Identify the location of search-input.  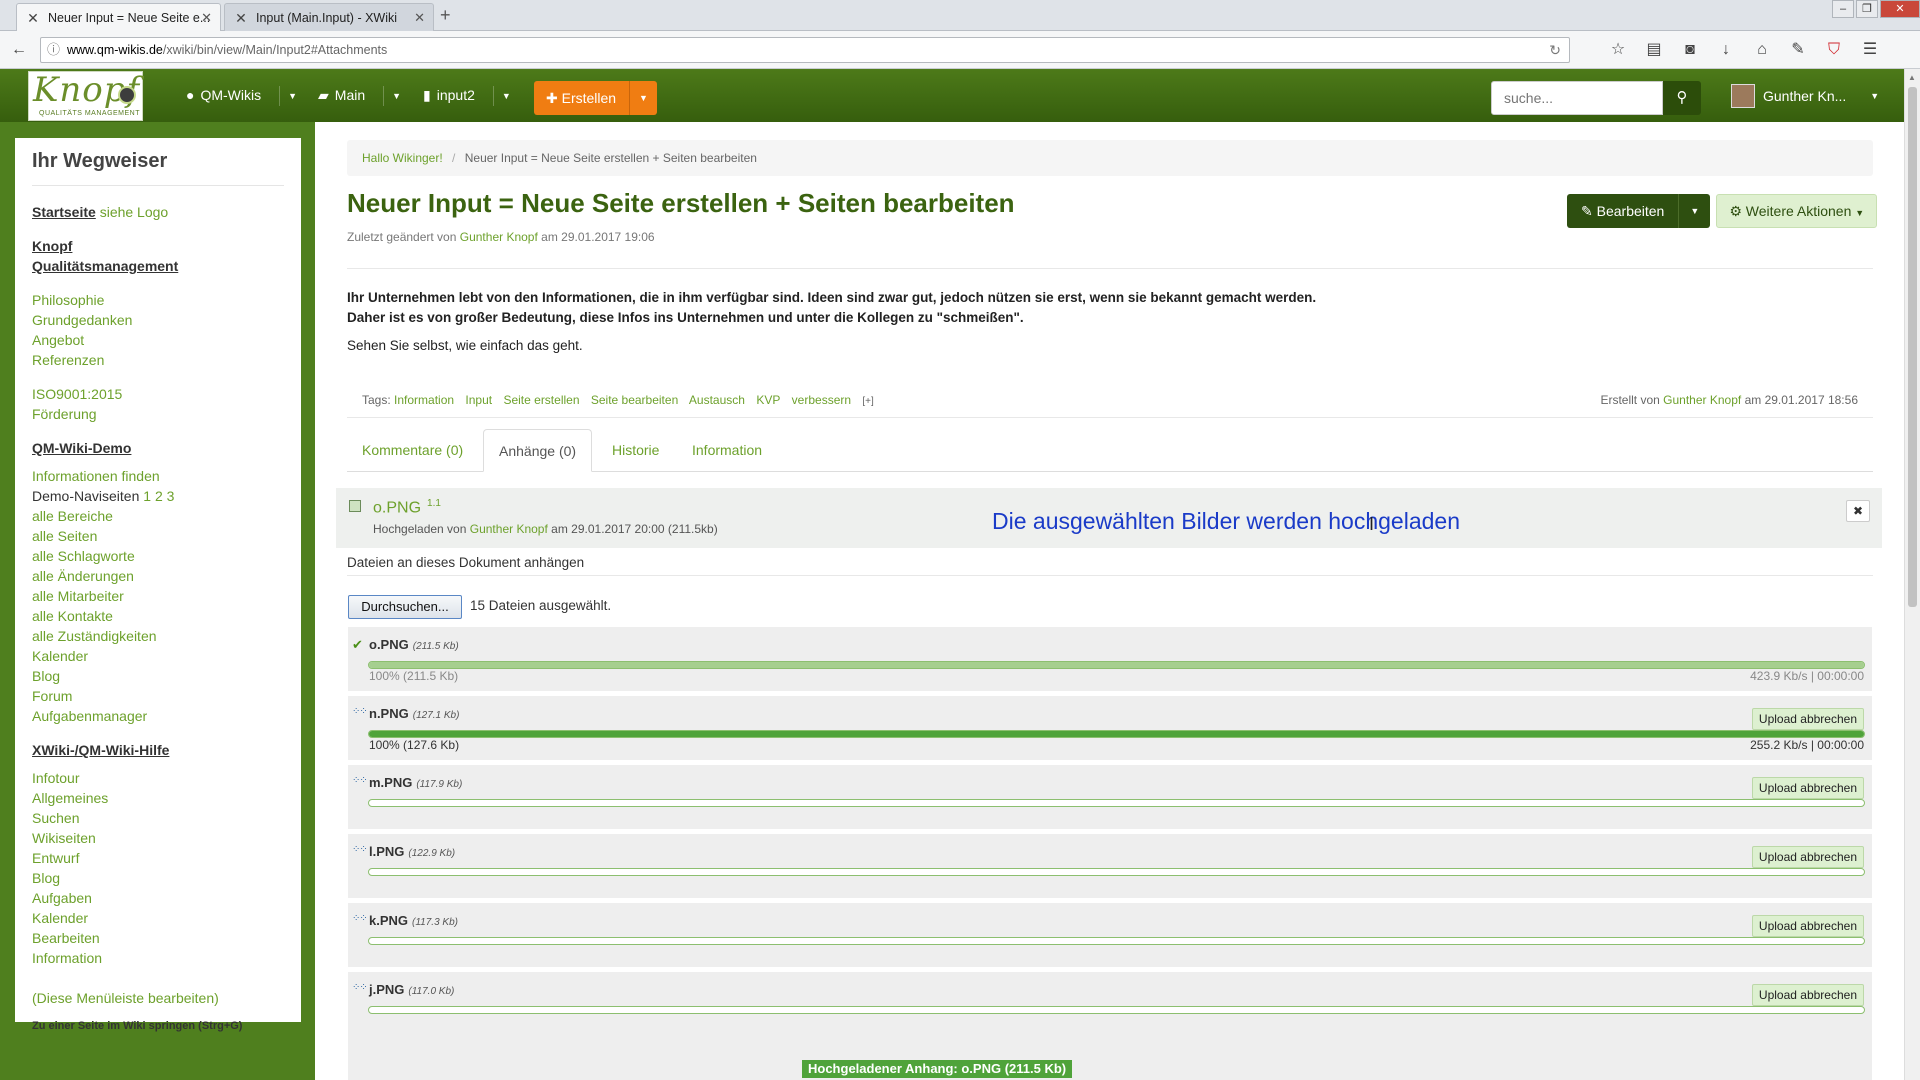
(1577, 98).